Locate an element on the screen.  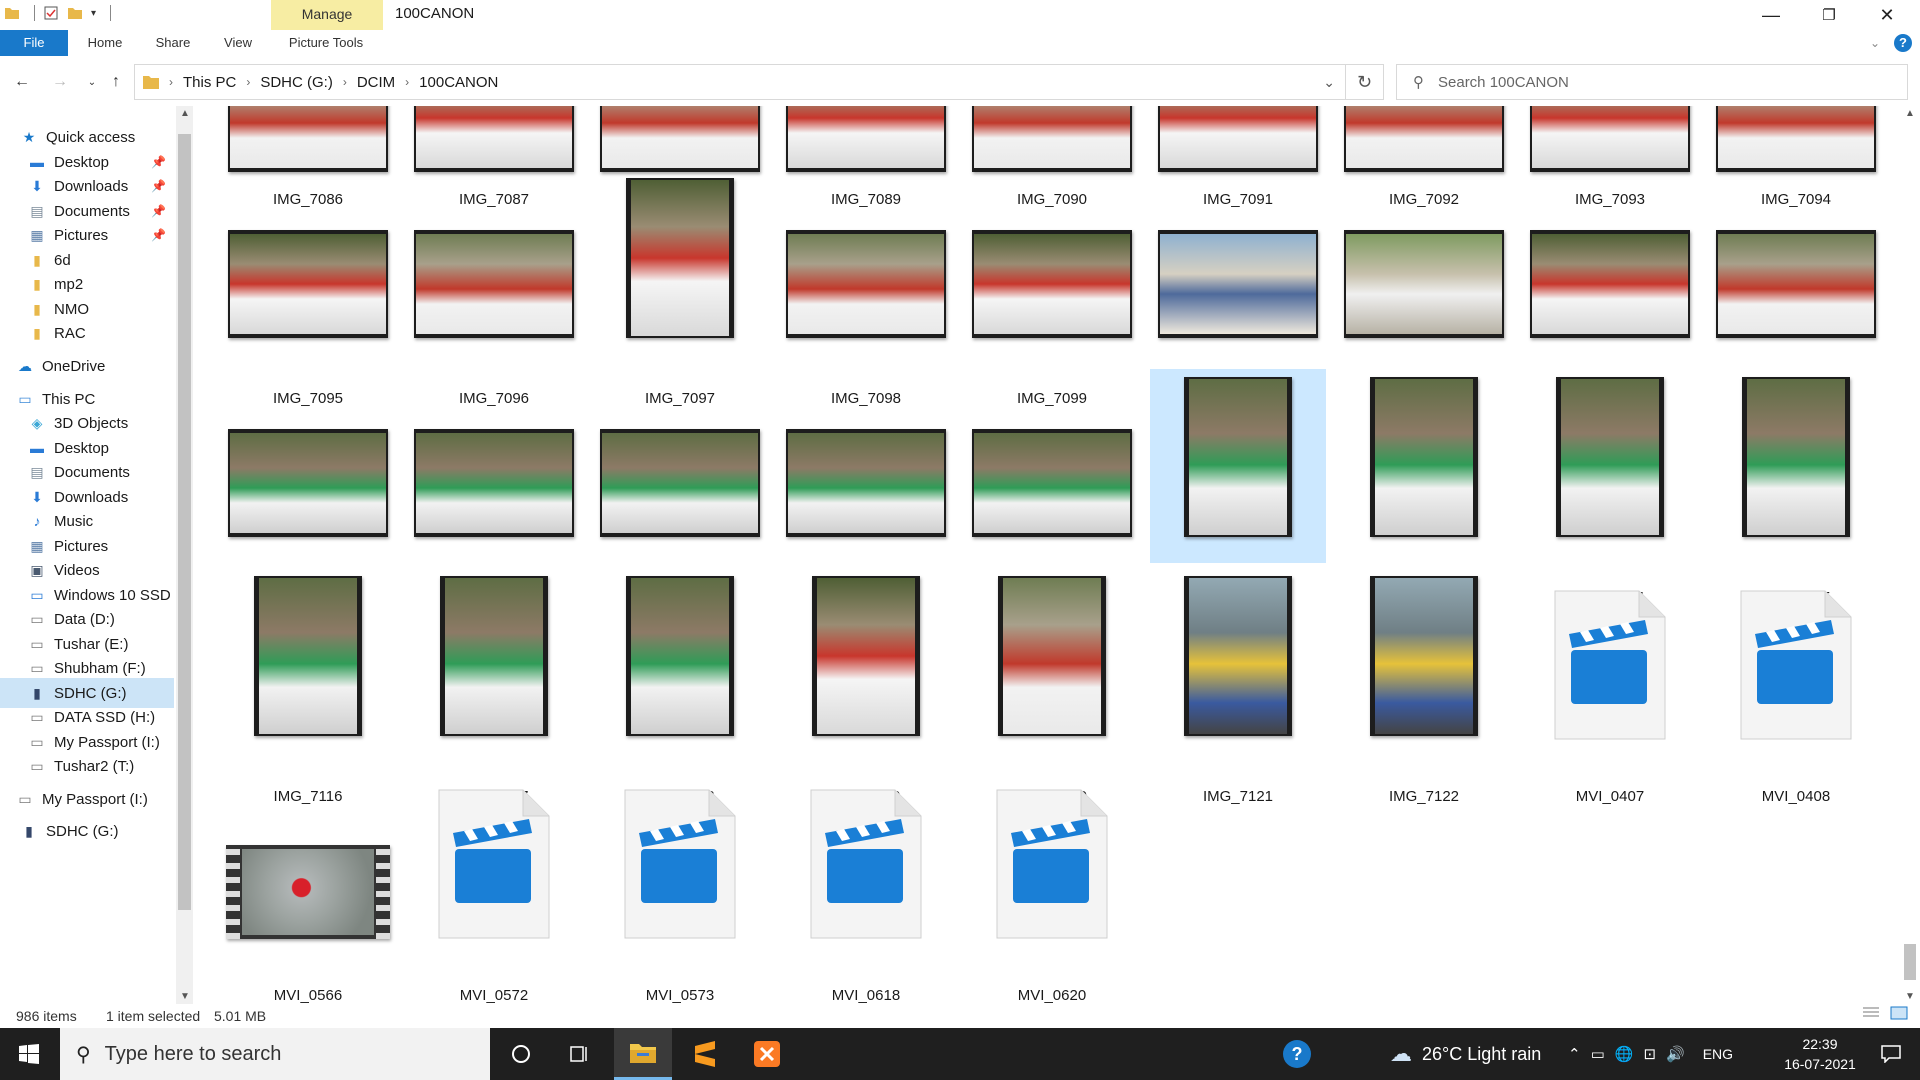
file-tile: MVI_0572 is located at coordinates (494, 885).